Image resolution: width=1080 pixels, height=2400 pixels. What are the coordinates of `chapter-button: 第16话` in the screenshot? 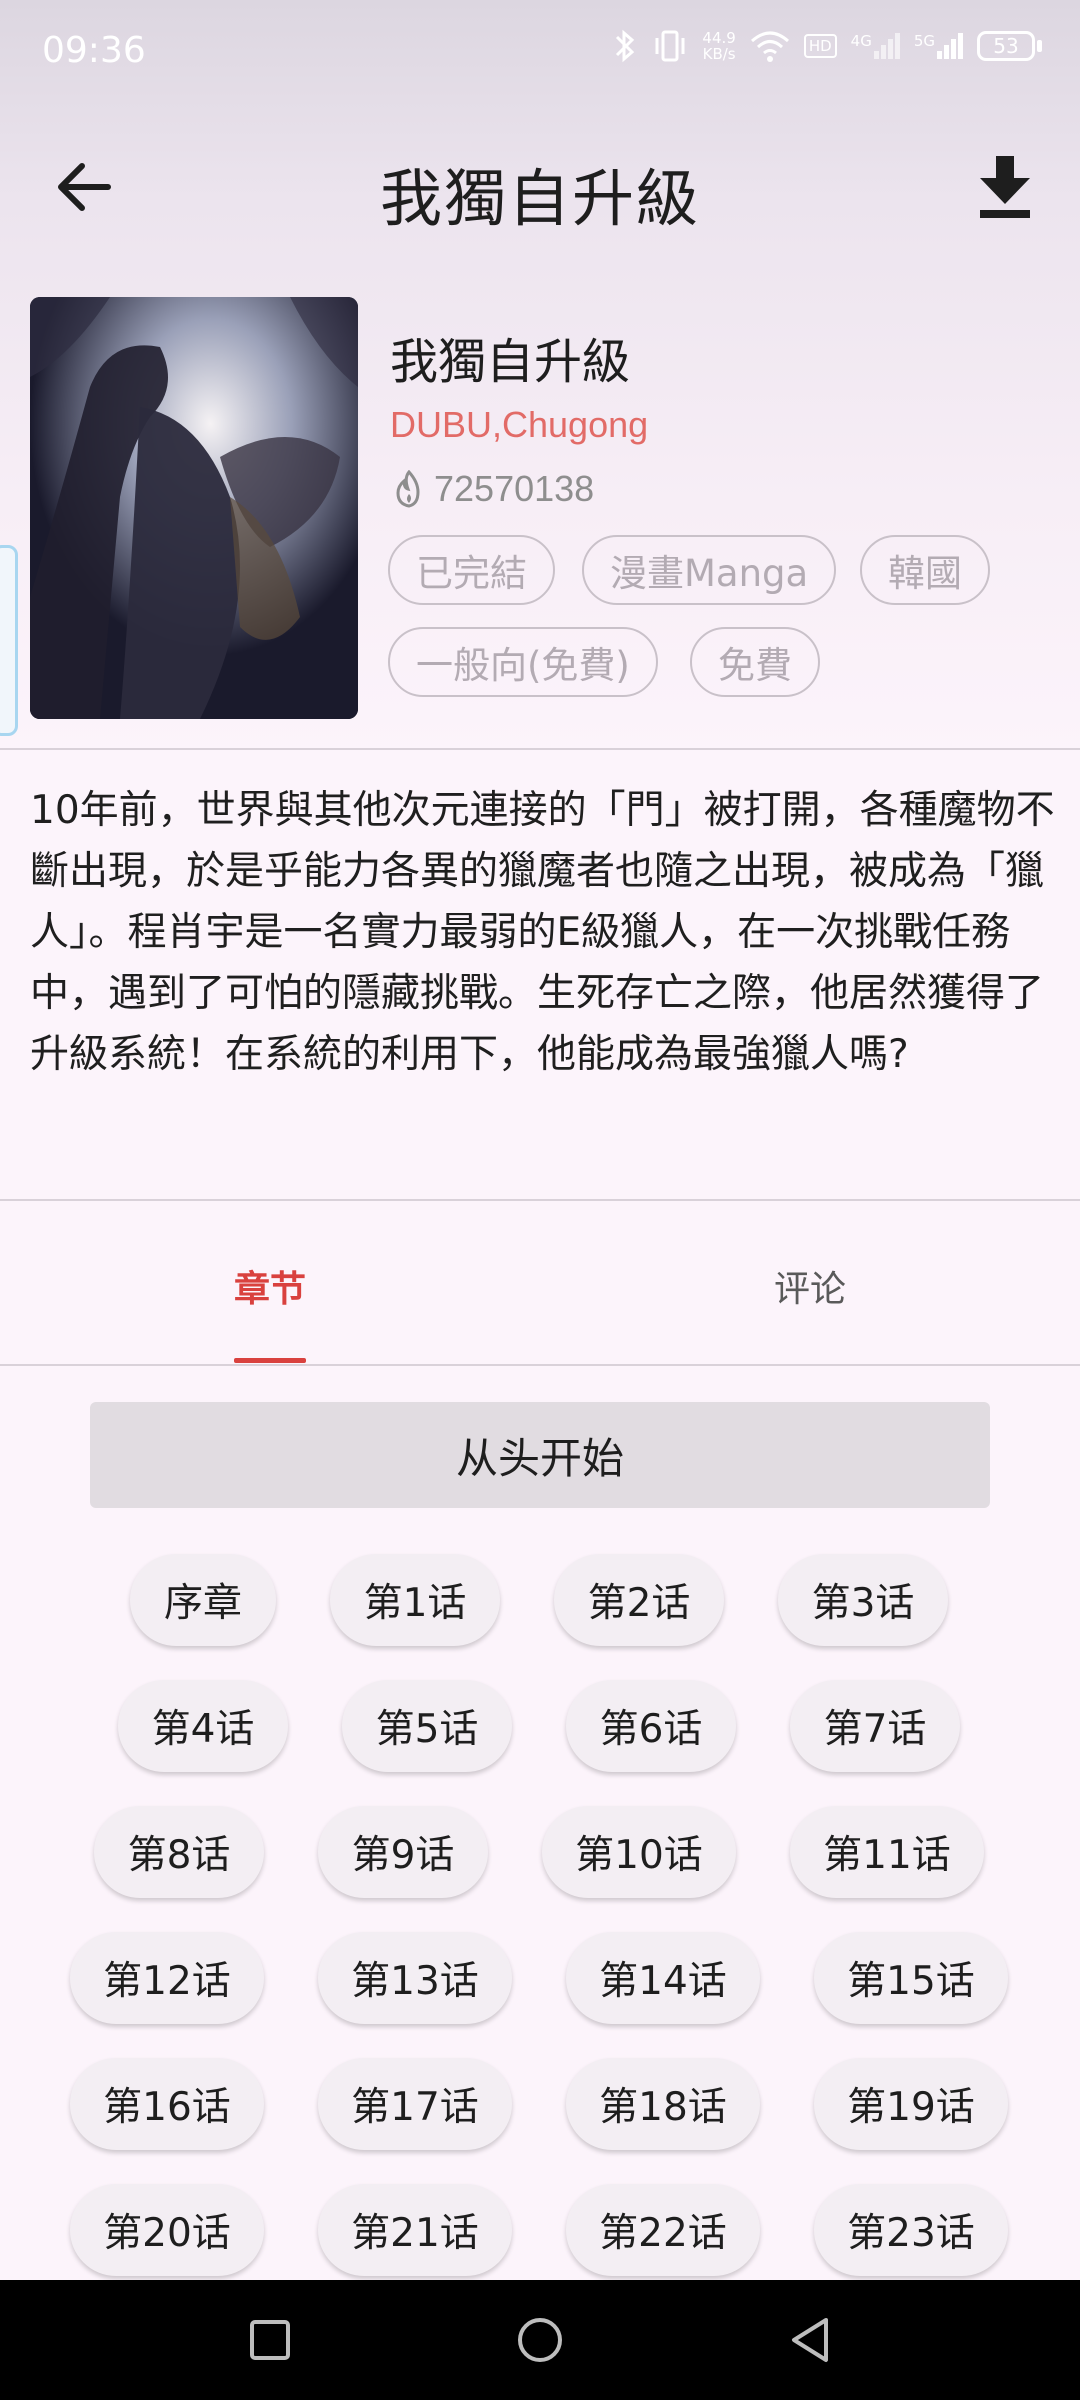 It's located at (167, 2104).